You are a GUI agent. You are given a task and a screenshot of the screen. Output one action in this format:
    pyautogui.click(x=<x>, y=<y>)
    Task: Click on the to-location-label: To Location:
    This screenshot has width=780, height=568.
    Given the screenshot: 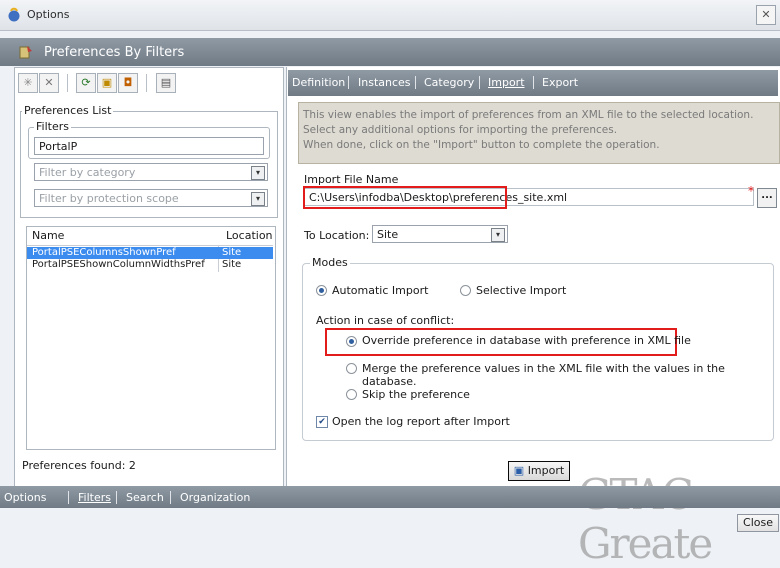 What is the action you would take?
    pyautogui.click(x=337, y=235)
    